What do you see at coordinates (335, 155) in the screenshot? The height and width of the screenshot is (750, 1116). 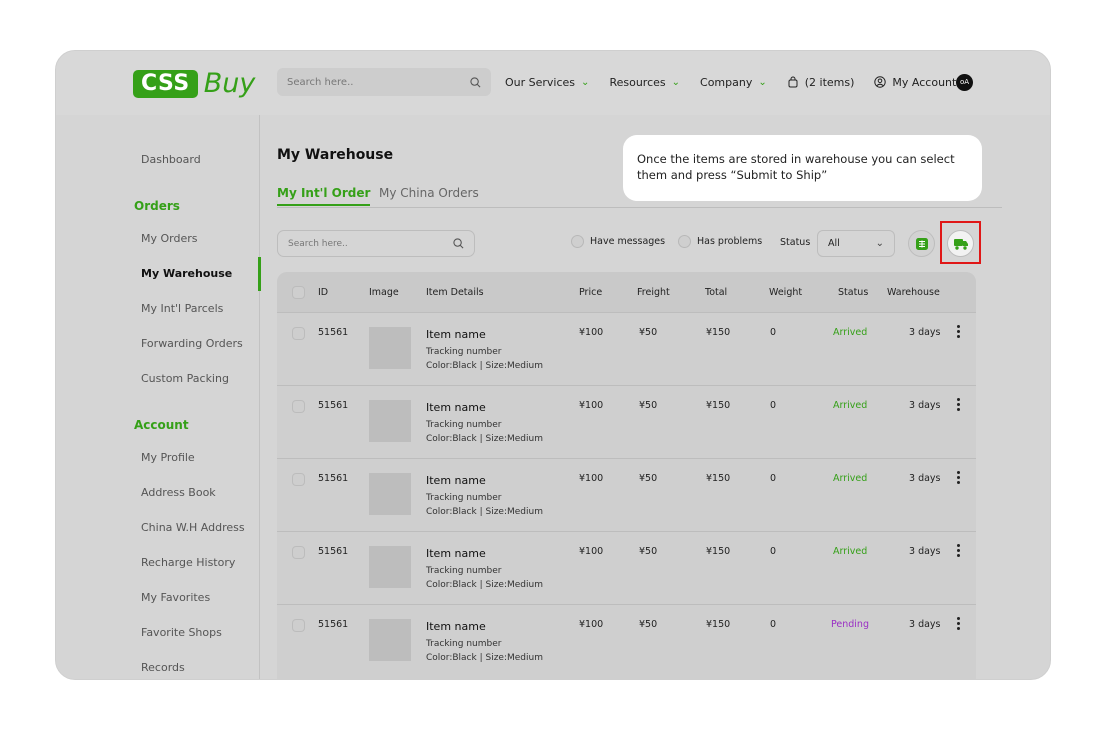 I see `page-title: My Warehouse` at bounding box center [335, 155].